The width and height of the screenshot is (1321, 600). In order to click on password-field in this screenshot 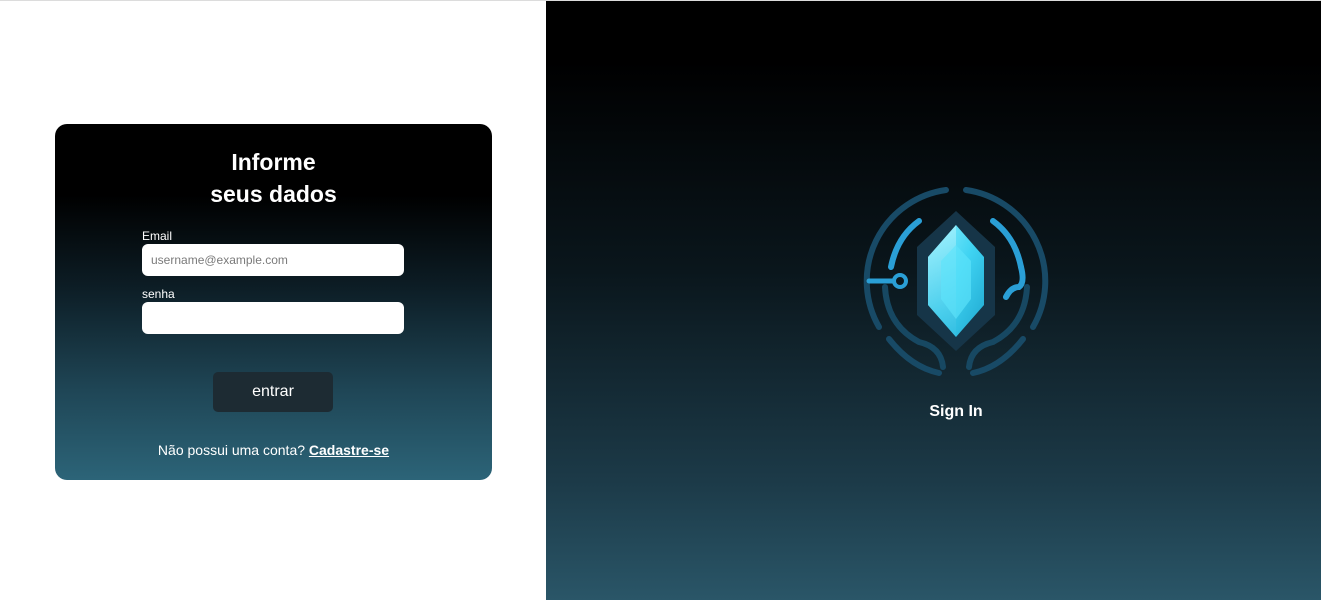, I will do `click(273, 318)`.